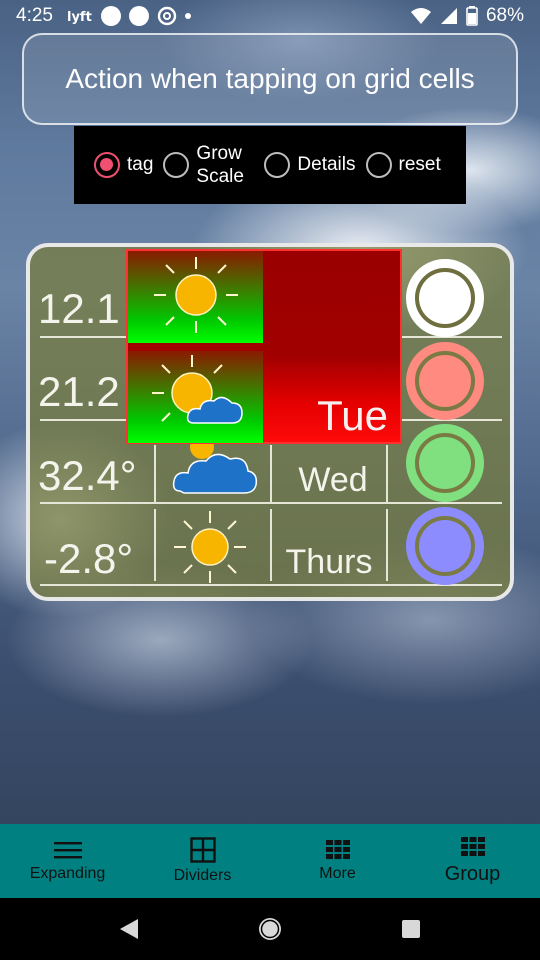 This screenshot has height=960, width=540. I want to click on grid-2x2-icon, so click(202, 850).